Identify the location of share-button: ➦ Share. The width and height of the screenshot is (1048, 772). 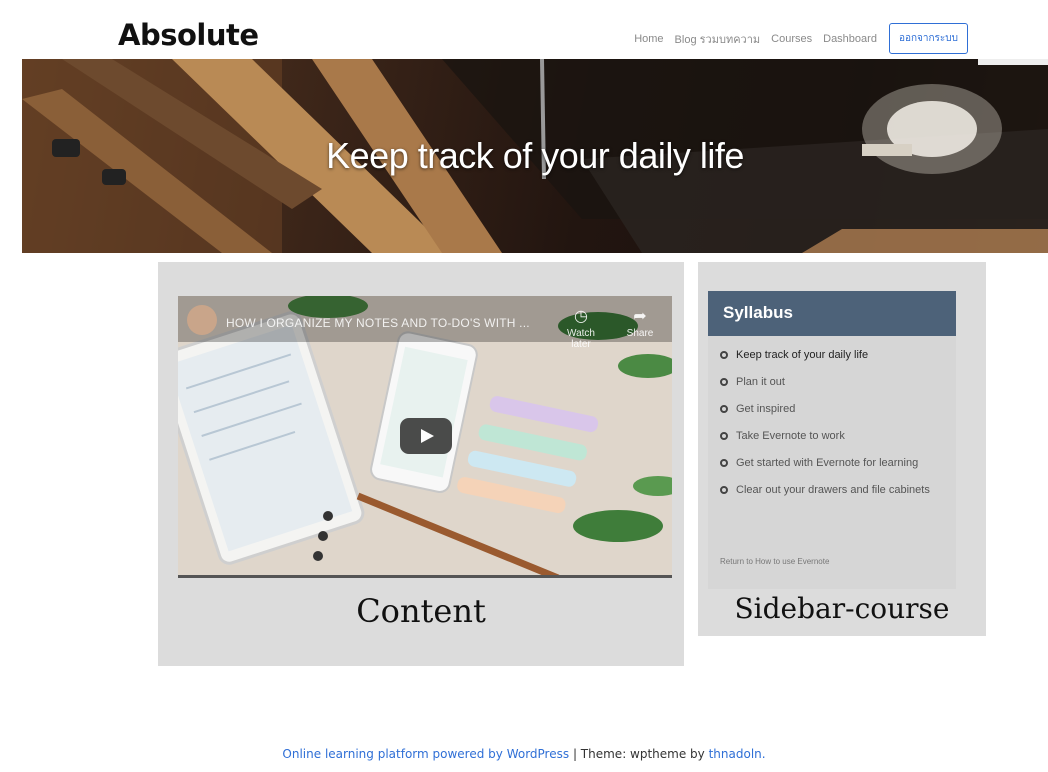
(640, 323).